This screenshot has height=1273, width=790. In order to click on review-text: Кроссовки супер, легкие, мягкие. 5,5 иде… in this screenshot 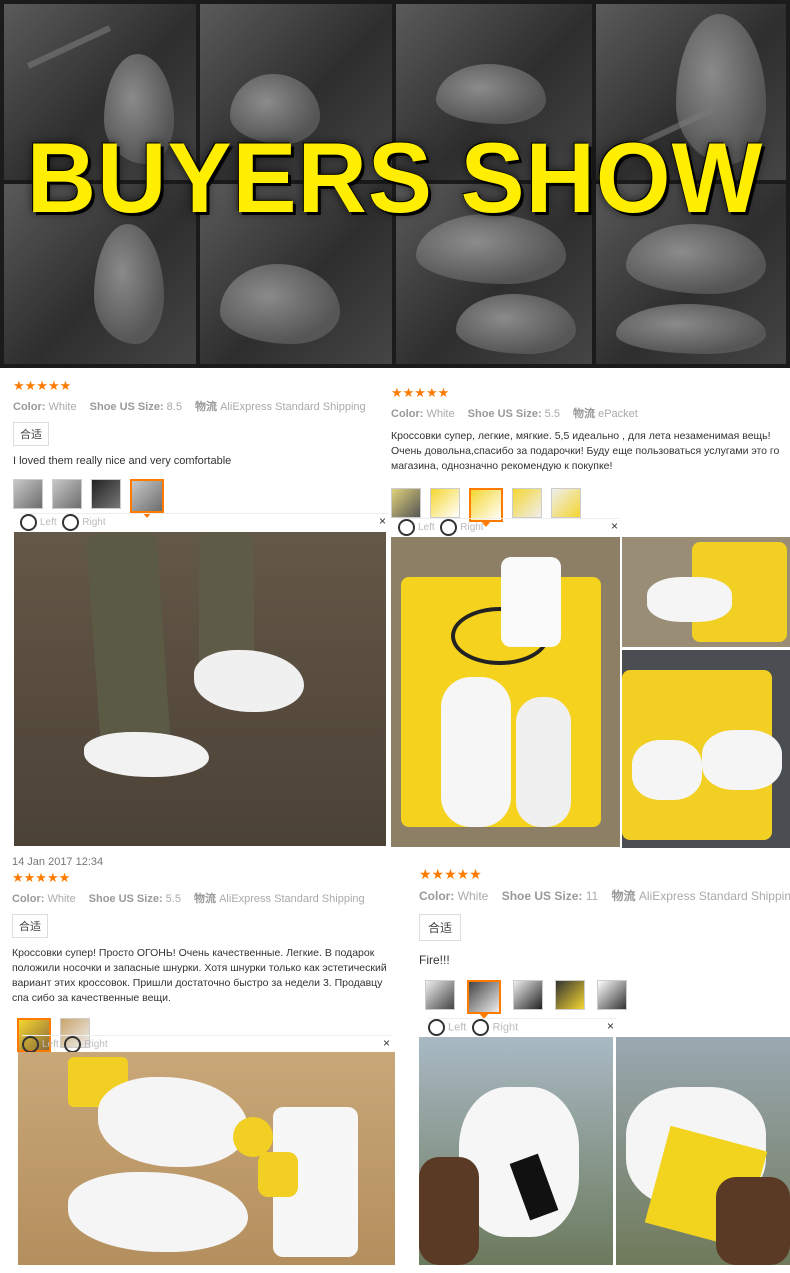, I will do `click(585, 451)`.